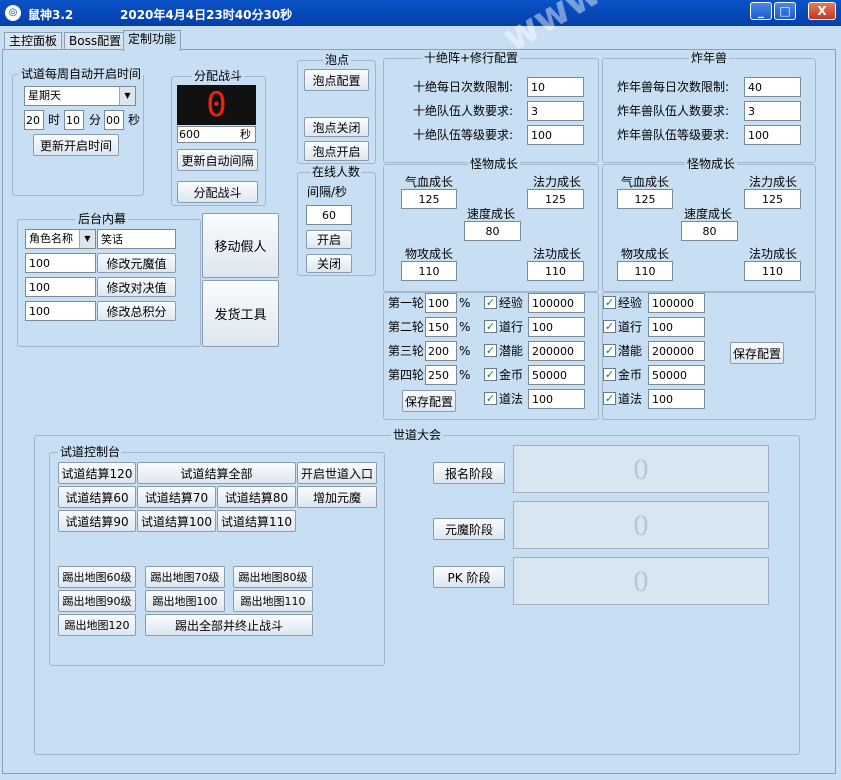 Image resolution: width=841 pixels, height=780 pixels. I want to click on reward-potential-left-input, so click(556, 351).